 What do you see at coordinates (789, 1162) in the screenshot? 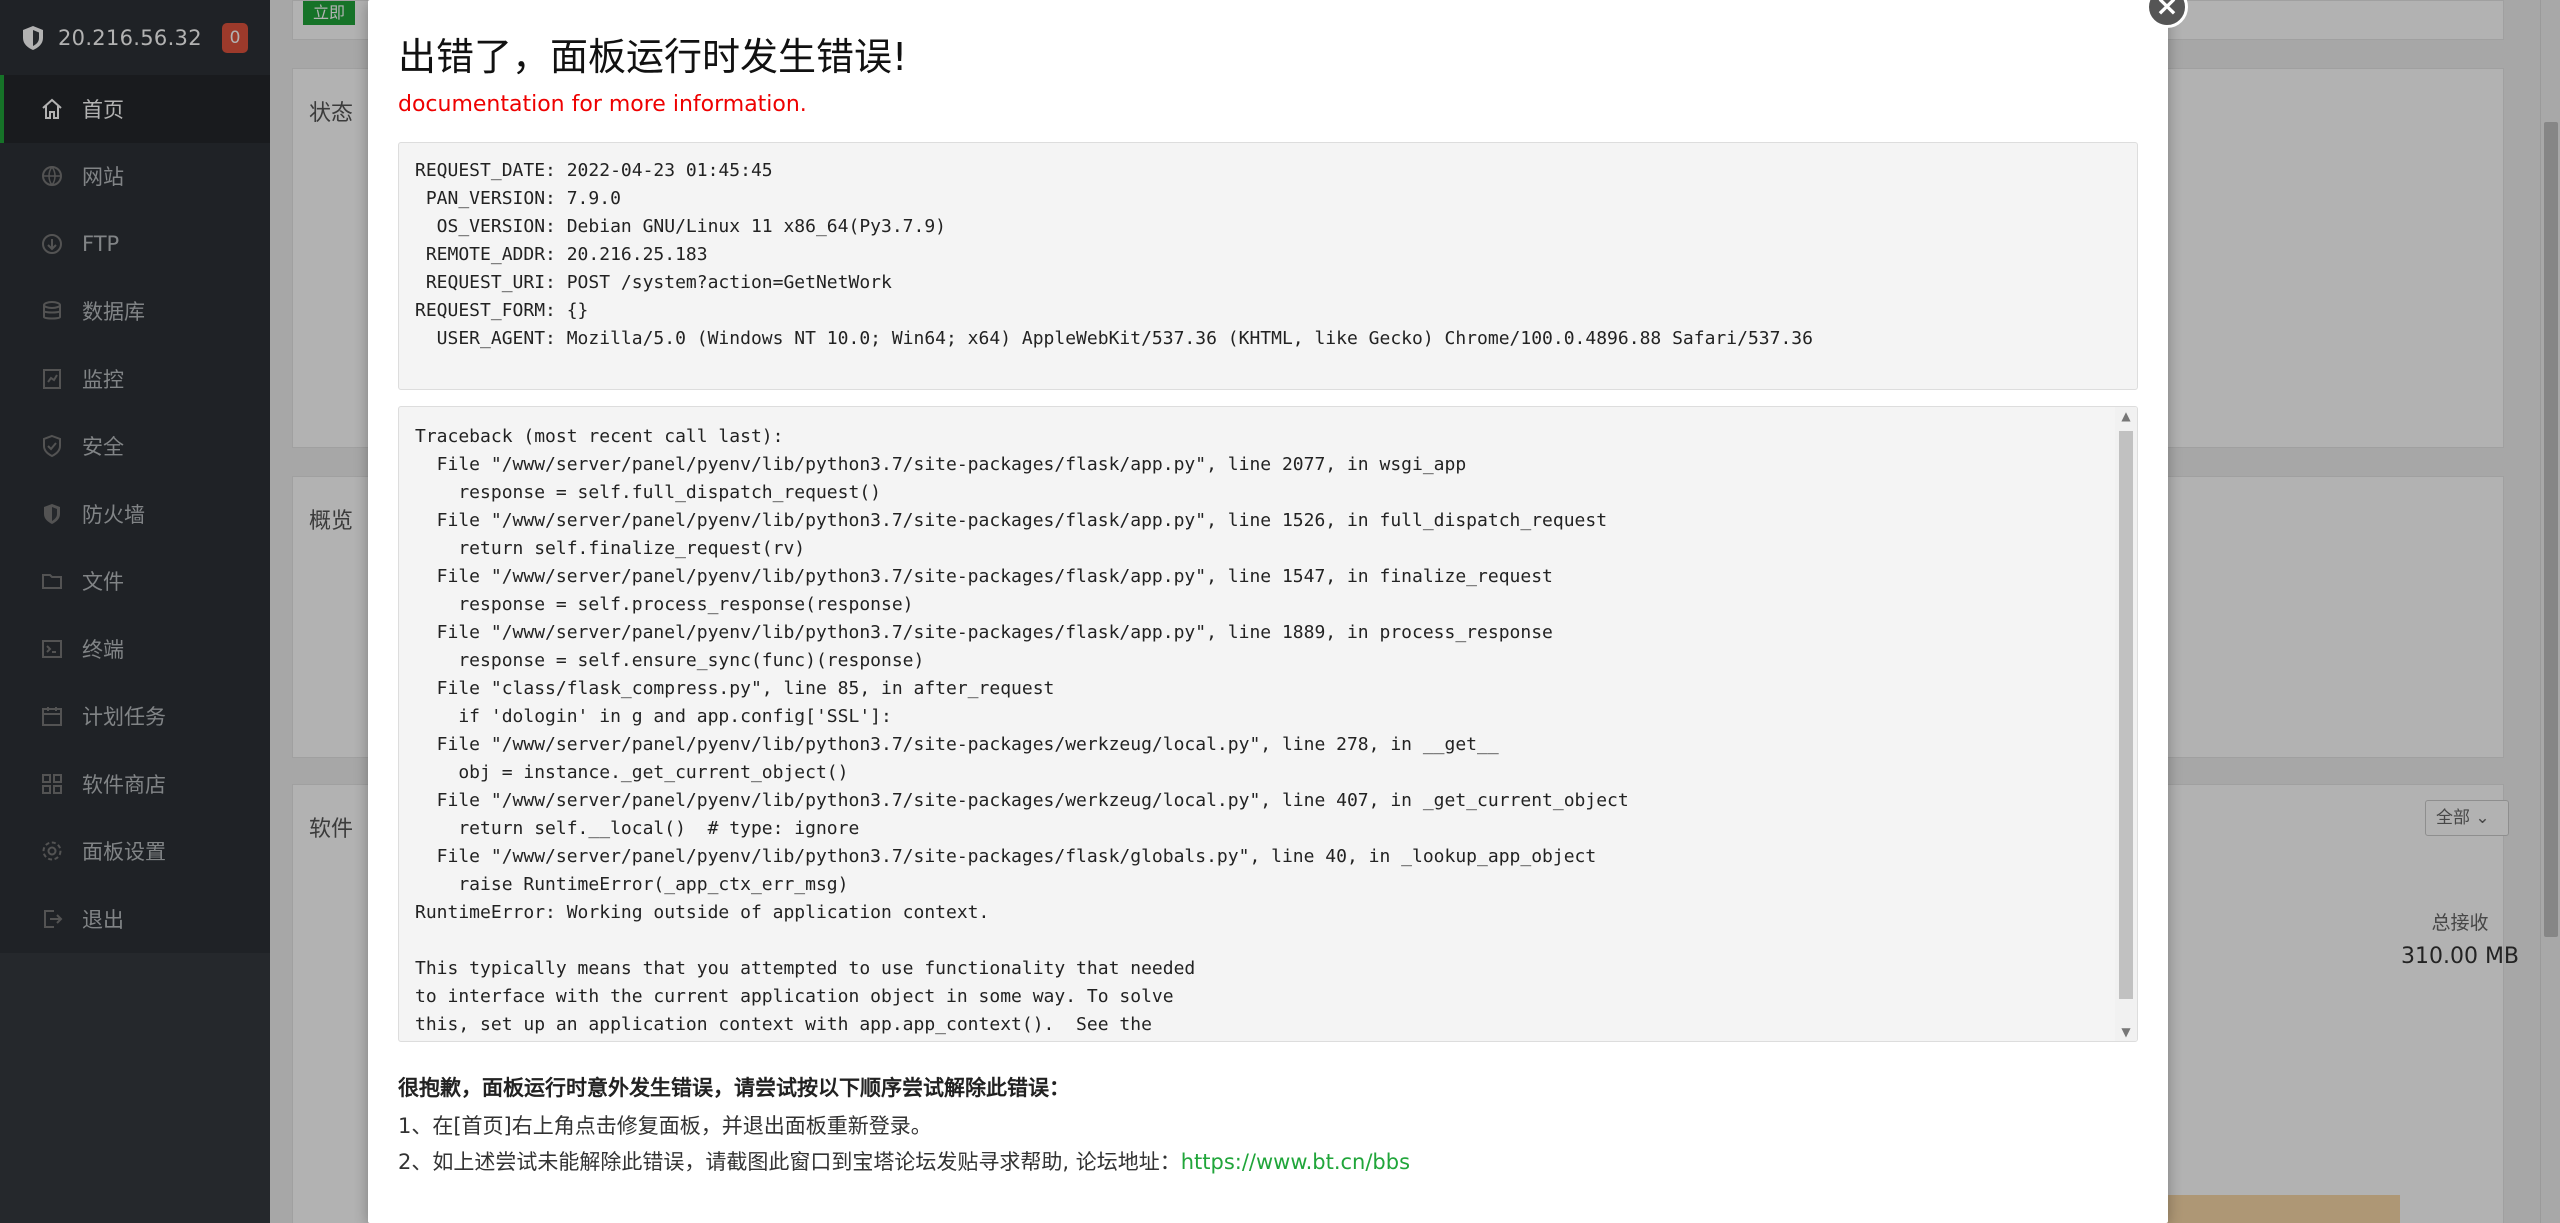
I see `help-step-2-text: 2、如上述尝试未能解除此错误，请截图此窗口到宝塔论坛发贴寻求帮助, 论坛地址：` at bounding box center [789, 1162].